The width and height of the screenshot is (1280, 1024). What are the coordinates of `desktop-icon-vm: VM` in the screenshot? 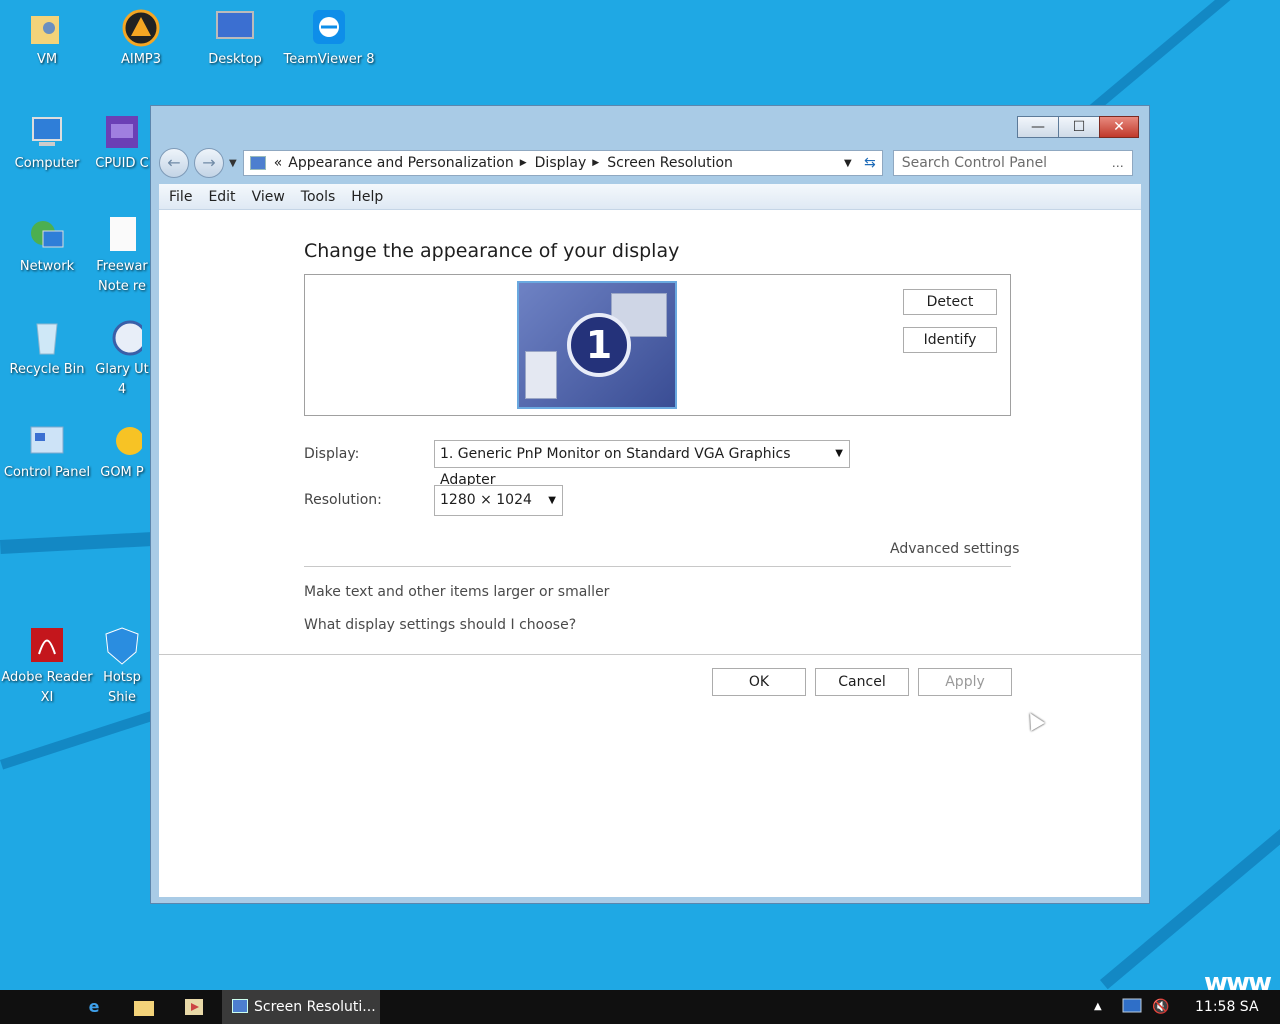 It's located at (47, 39).